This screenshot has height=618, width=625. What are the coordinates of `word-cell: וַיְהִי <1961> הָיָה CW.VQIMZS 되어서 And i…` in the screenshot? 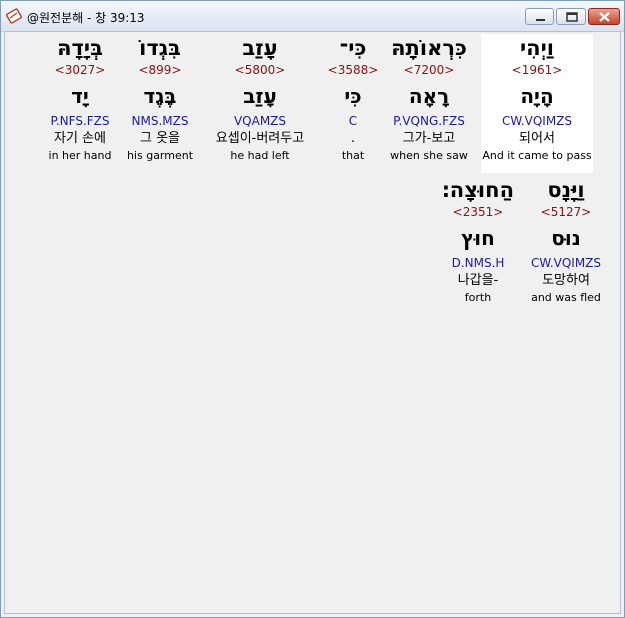 It's located at (537, 103).